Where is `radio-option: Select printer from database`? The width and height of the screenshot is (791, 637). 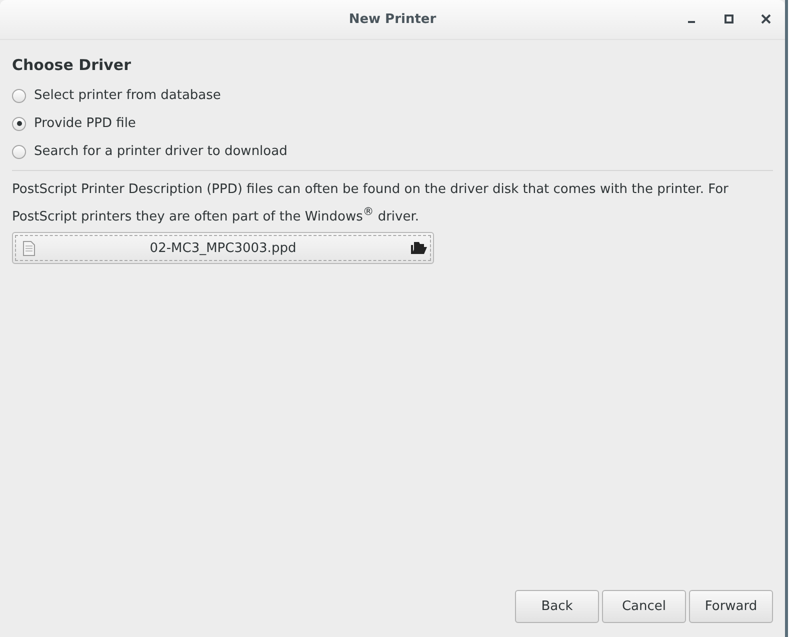
radio-option: Select printer from database is located at coordinates (392, 95).